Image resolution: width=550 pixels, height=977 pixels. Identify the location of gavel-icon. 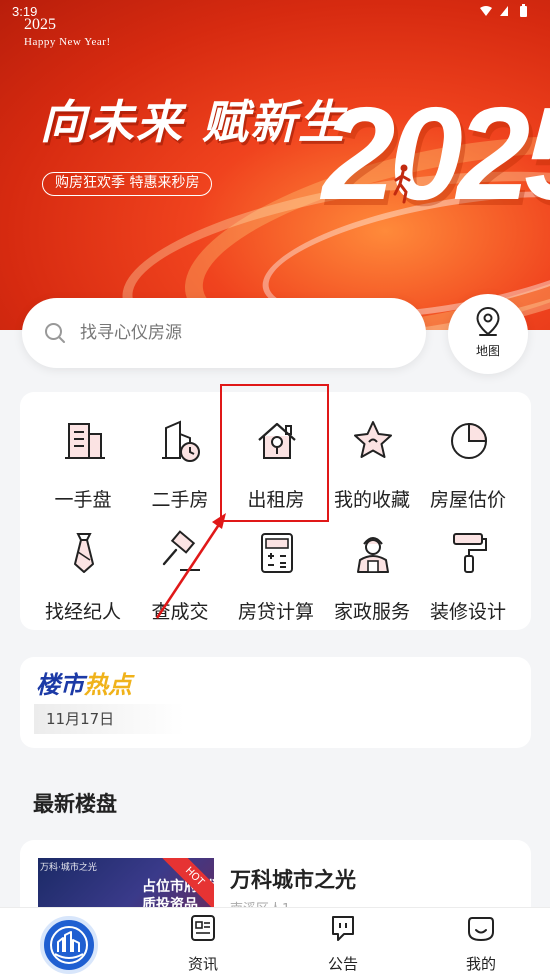
(181, 550).